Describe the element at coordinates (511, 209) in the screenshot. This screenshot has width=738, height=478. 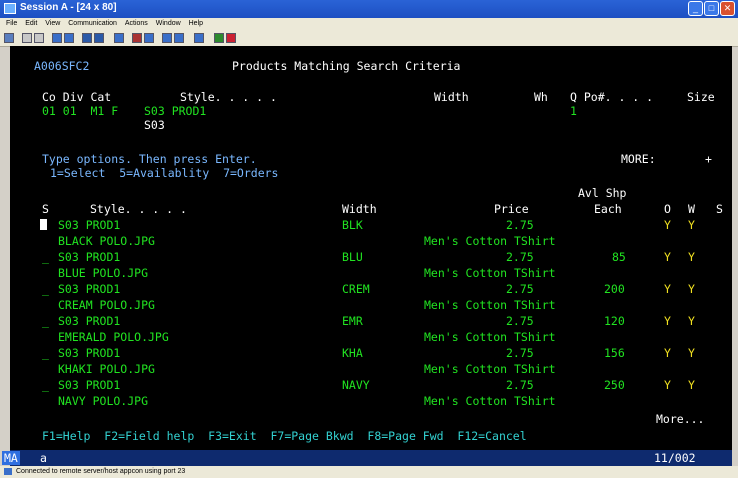
I see `col-price: Price` at that location.